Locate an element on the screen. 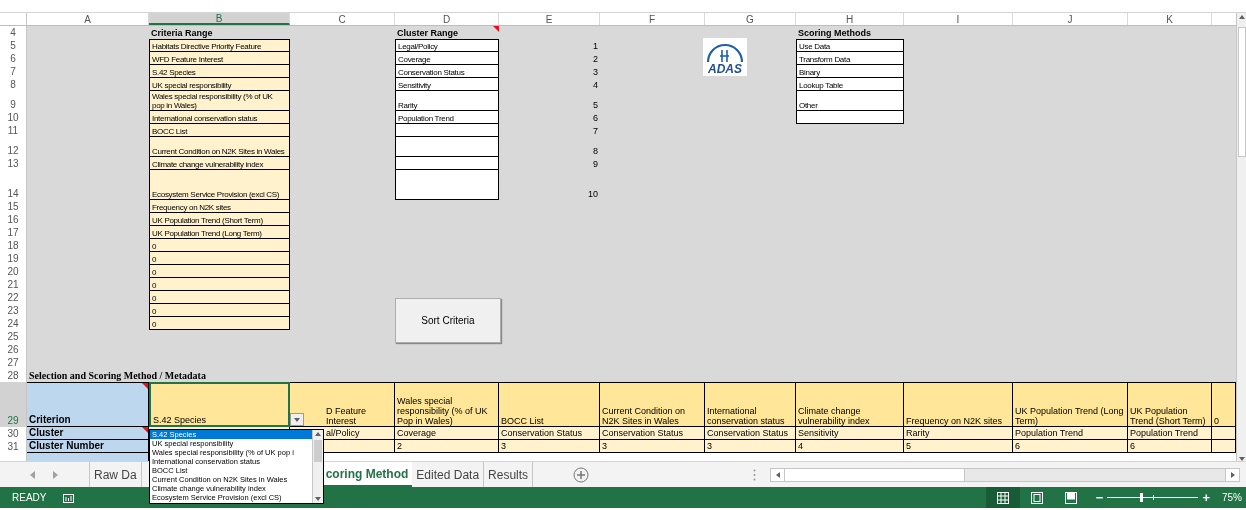  table-cell: 6 is located at coordinates (1170, 446).